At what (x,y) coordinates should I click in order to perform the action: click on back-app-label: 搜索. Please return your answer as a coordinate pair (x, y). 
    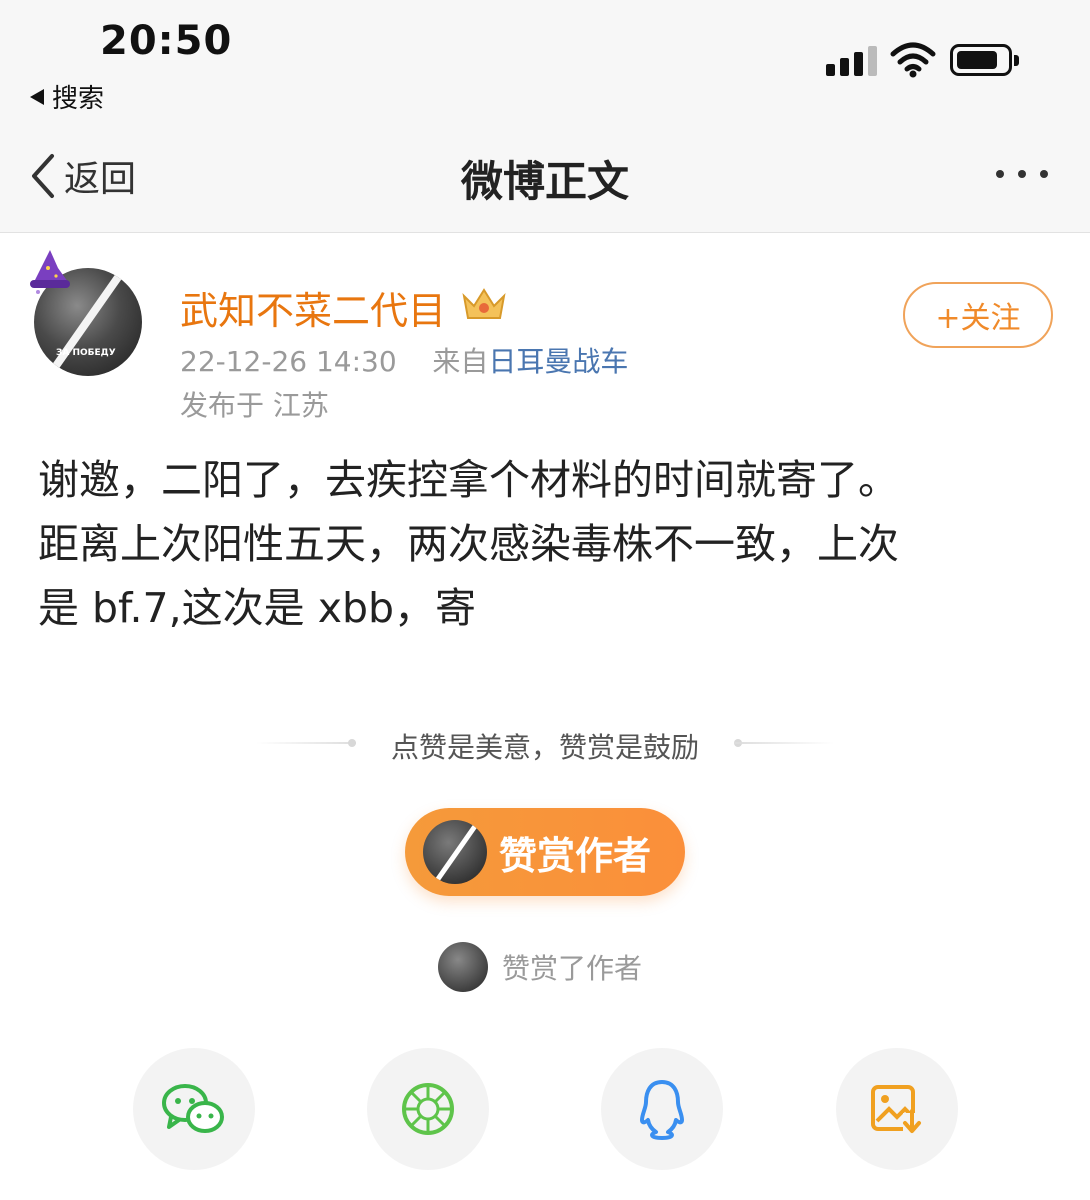
    Looking at the image, I should click on (78, 99).